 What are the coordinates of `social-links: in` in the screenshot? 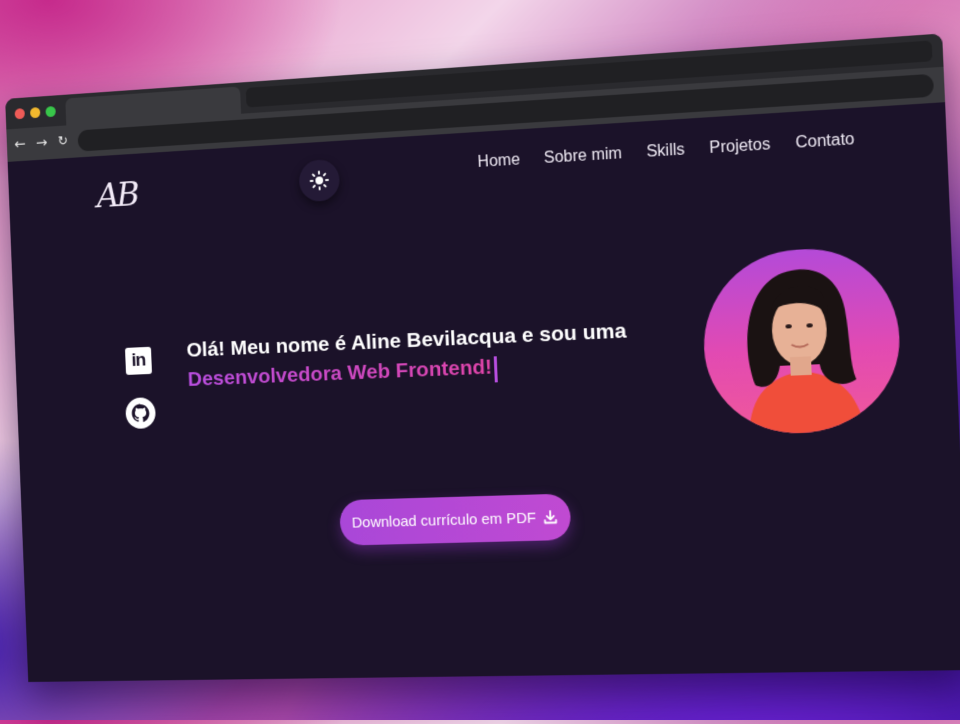 It's located at (139, 388).